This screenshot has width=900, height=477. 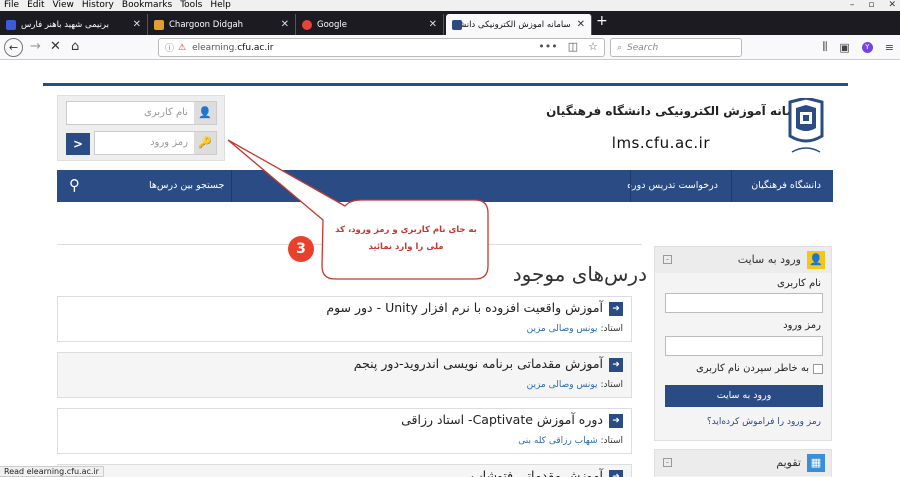 What do you see at coordinates (11, 5) in the screenshot?
I see `menu-file: File` at bounding box center [11, 5].